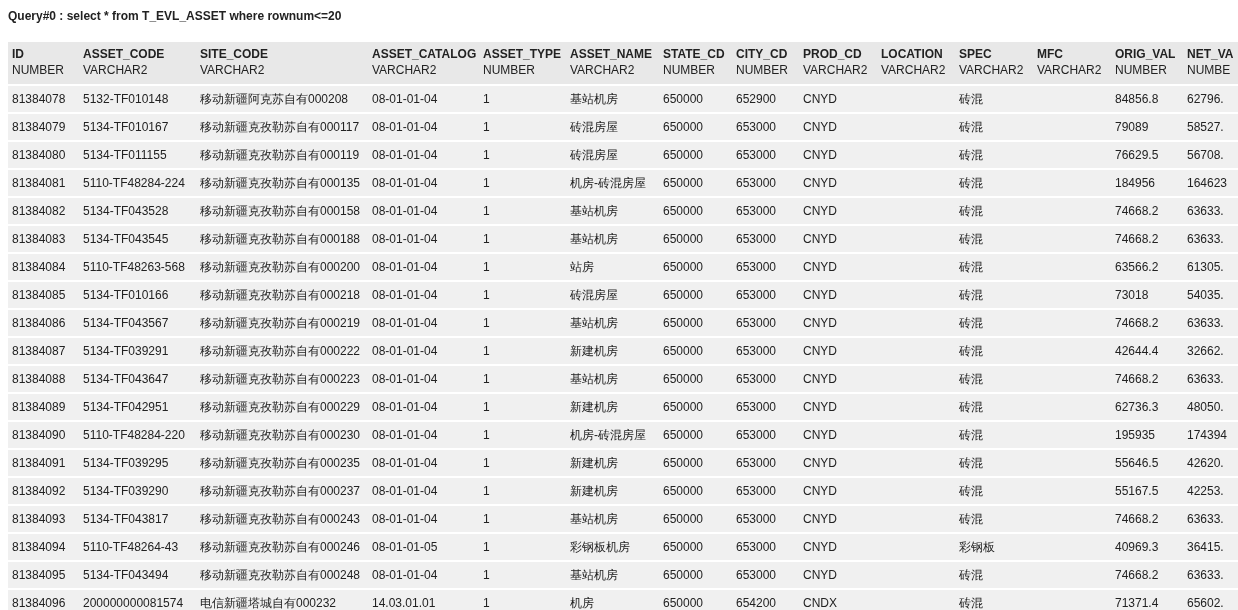  Describe the element at coordinates (833, 54) in the screenshot. I see `column-name: PROD_CD` at that location.